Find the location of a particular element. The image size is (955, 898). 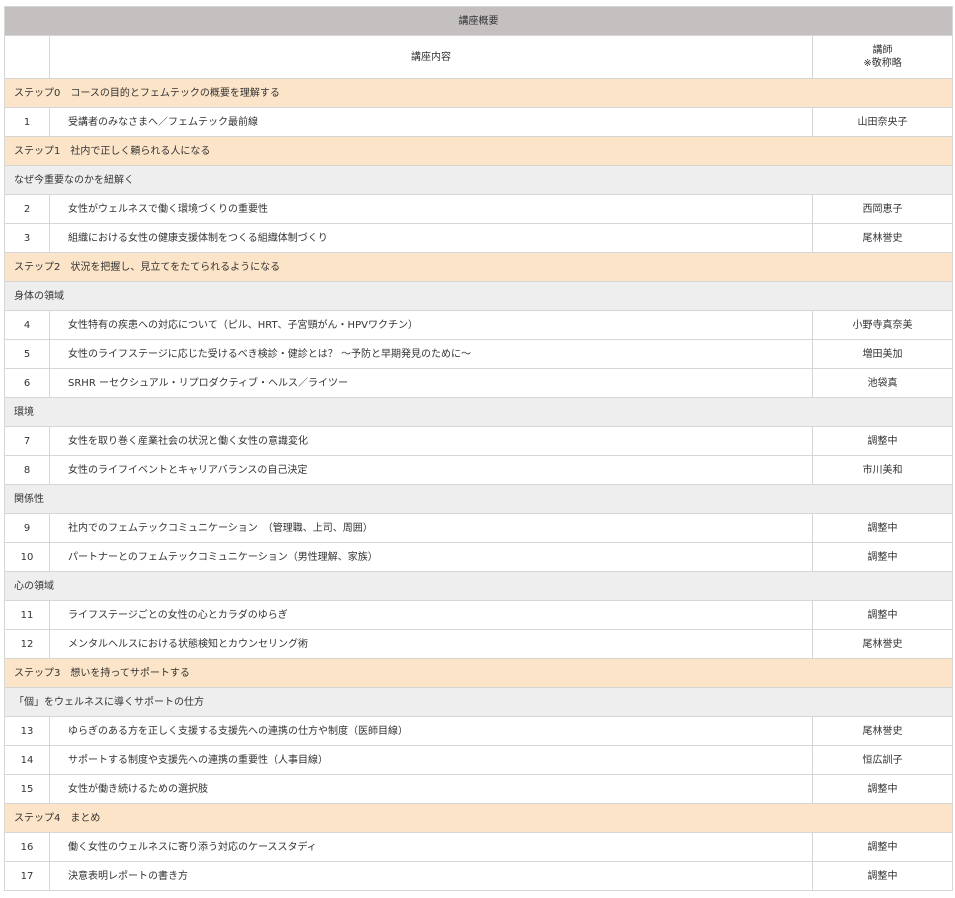

row-content: 女性のライフイベントとキャリアバランスの自己決定 is located at coordinates (431, 470).